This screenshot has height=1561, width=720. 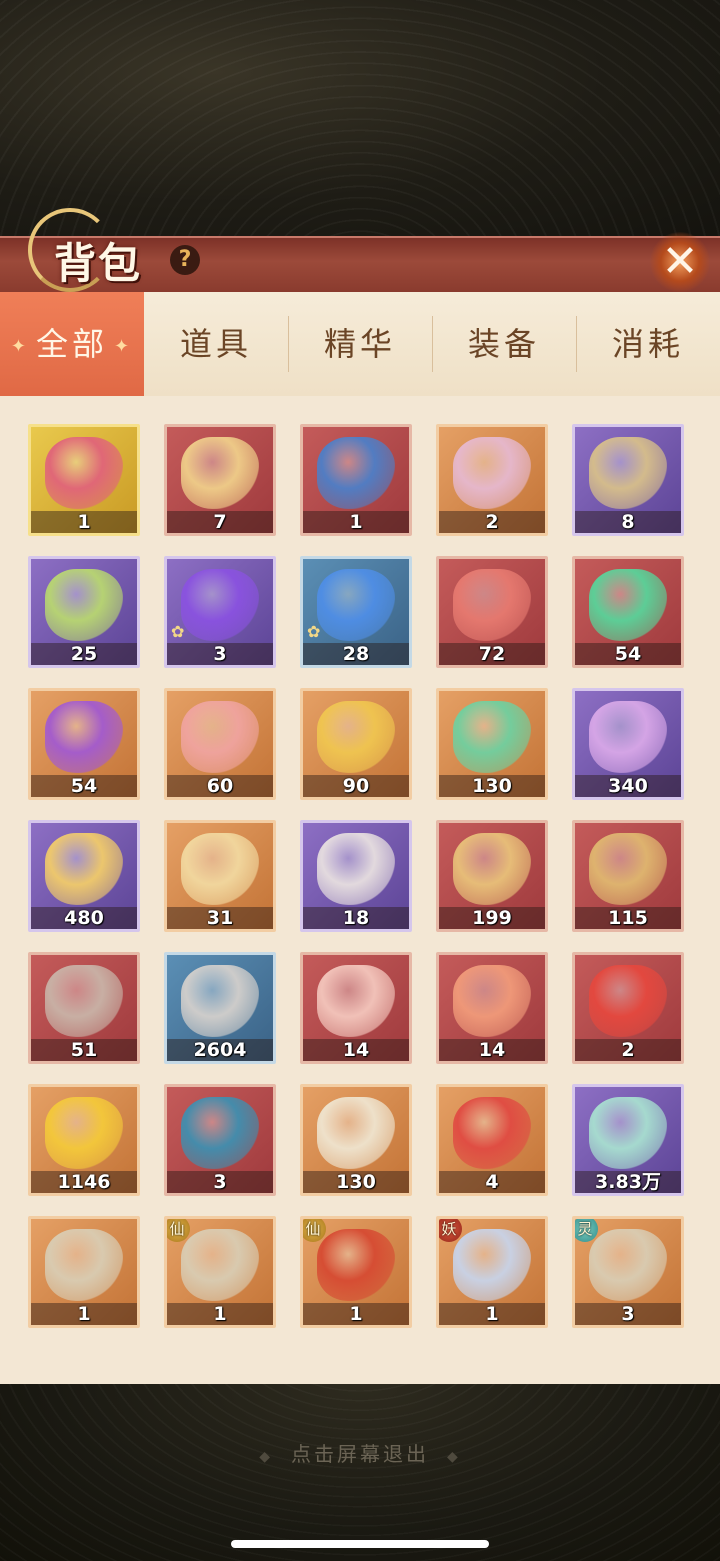 What do you see at coordinates (492, 605) in the screenshot?
I see `red-potion-gourd-icon` at bounding box center [492, 605].